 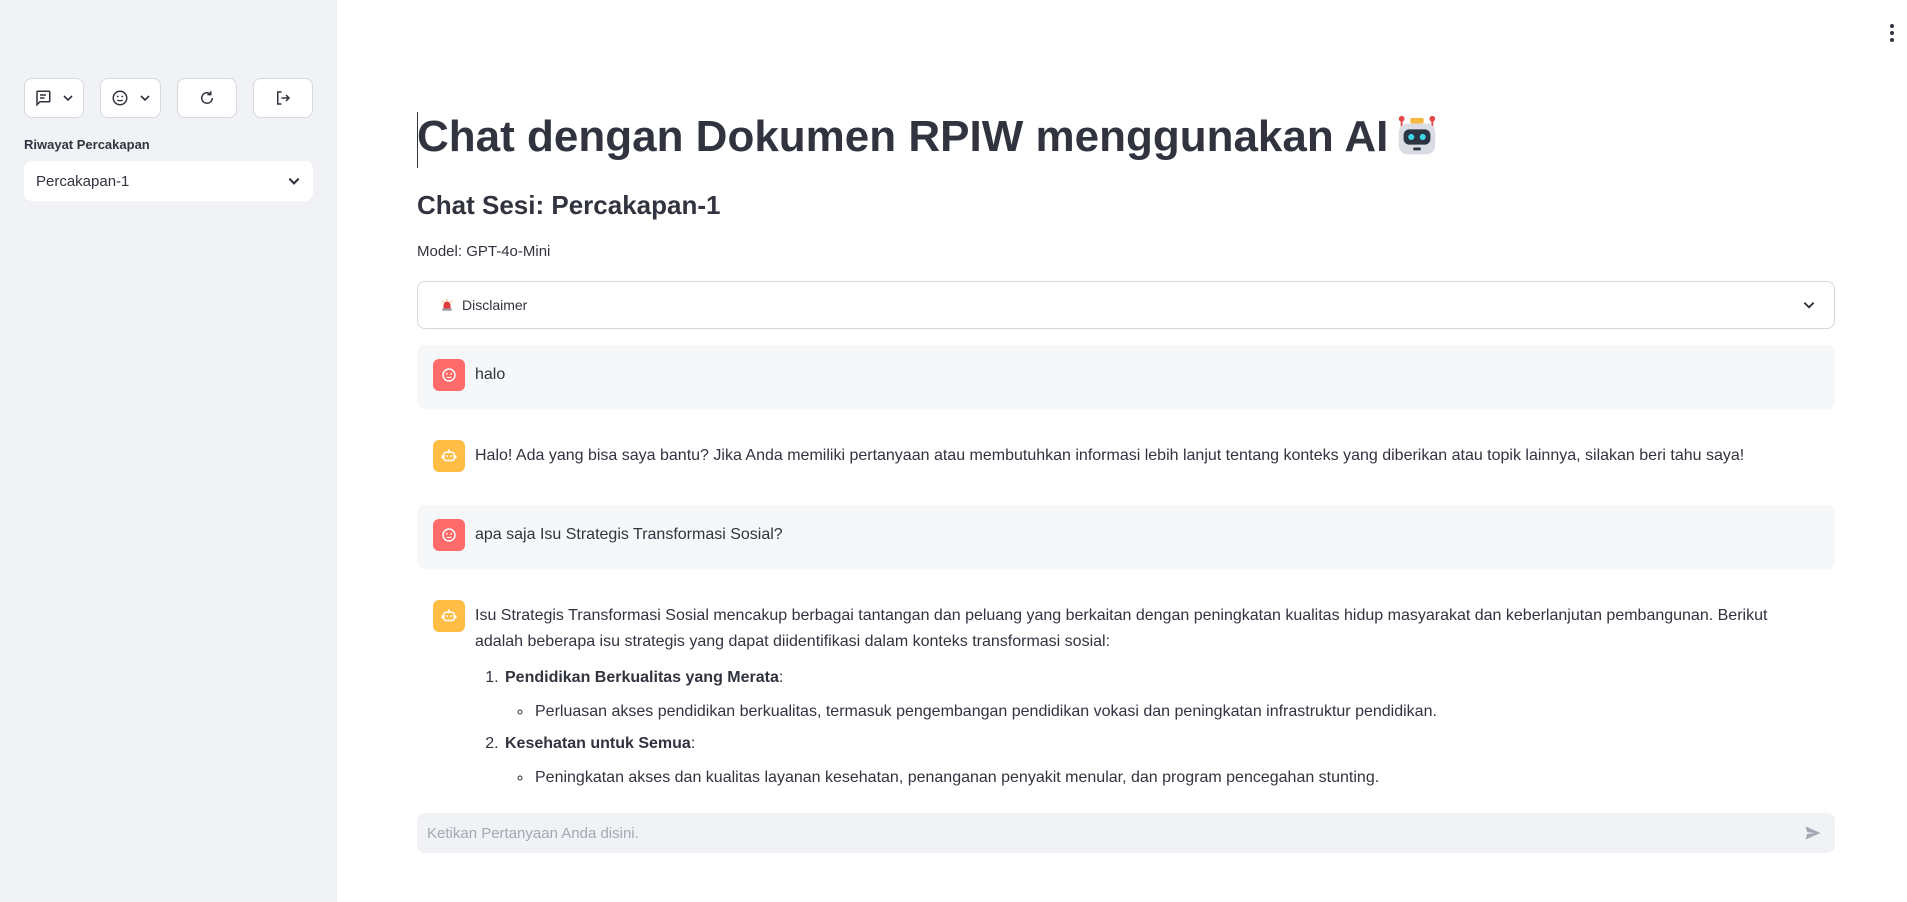 I want to click on logout-button, so click(x=283, y=98).